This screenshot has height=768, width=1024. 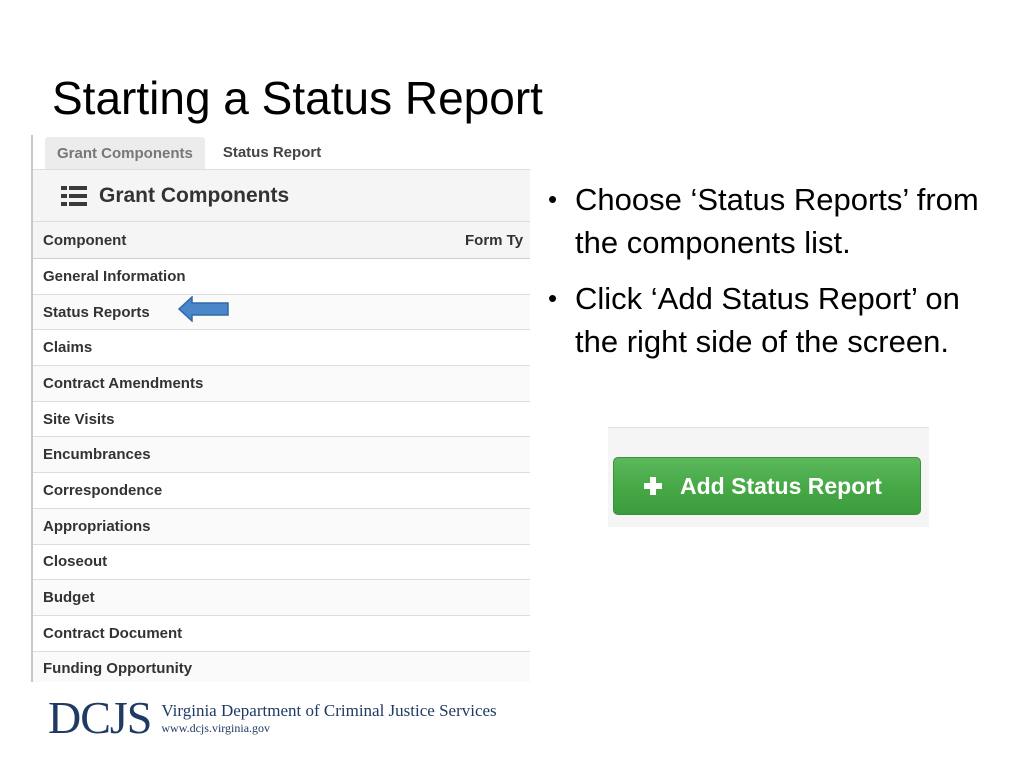 I want to click on tab-bar: Grant Components Status Report, so click(x=281, y=152).